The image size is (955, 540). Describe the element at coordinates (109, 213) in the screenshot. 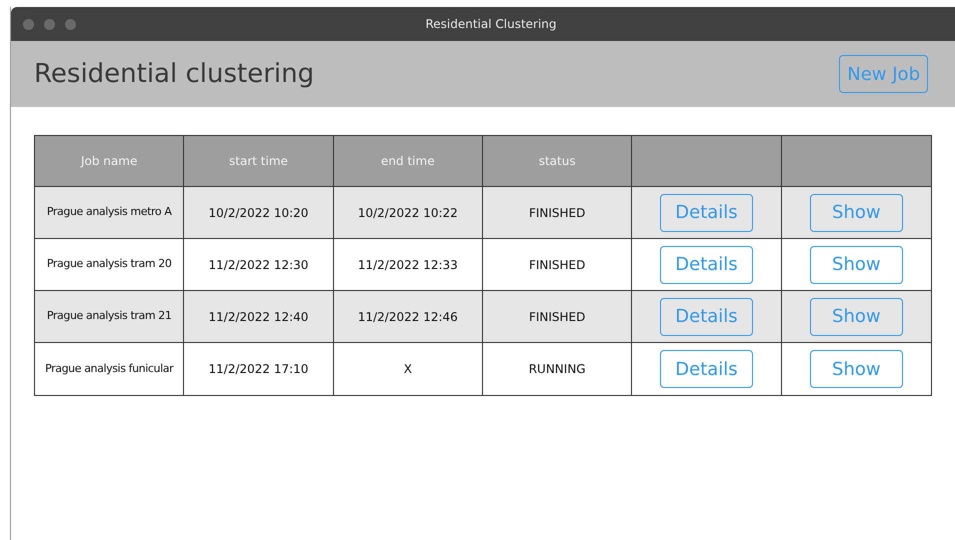

I see `table-cell: Prague analysis metro A` at that location.